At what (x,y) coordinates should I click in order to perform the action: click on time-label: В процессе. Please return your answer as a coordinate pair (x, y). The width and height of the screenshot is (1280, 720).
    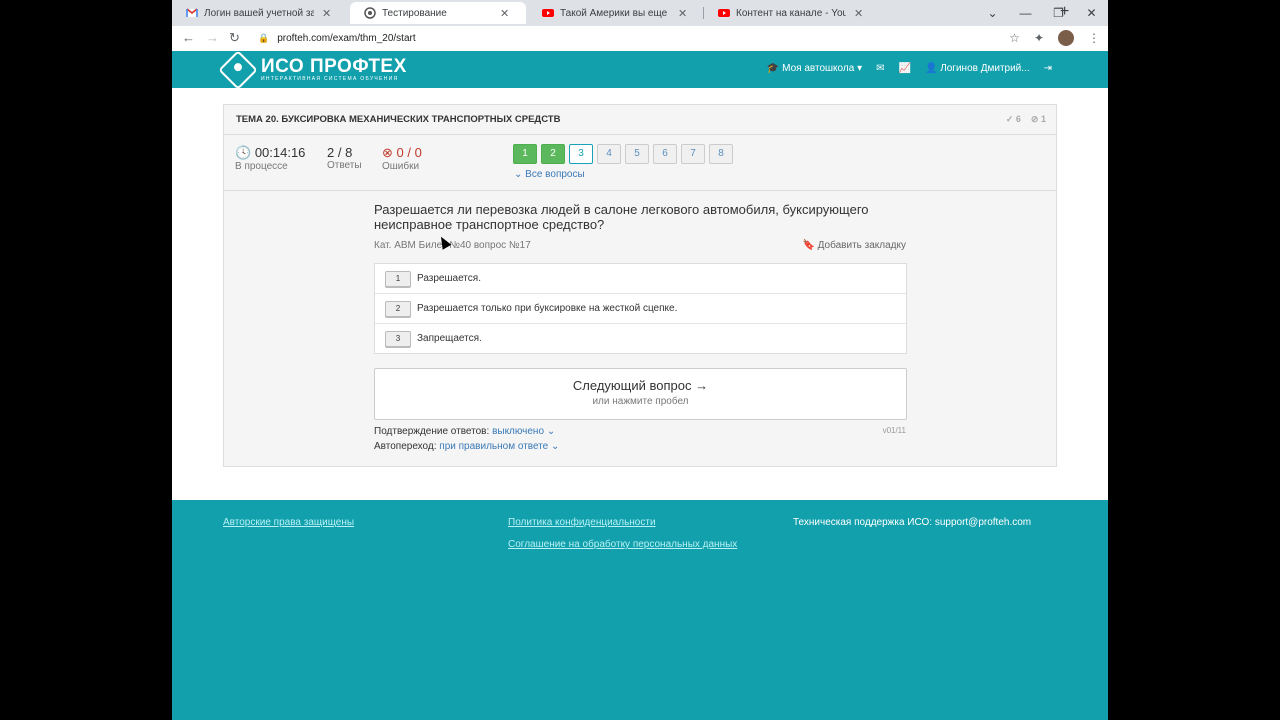
    Looking at the image, I should click on (261, 166).